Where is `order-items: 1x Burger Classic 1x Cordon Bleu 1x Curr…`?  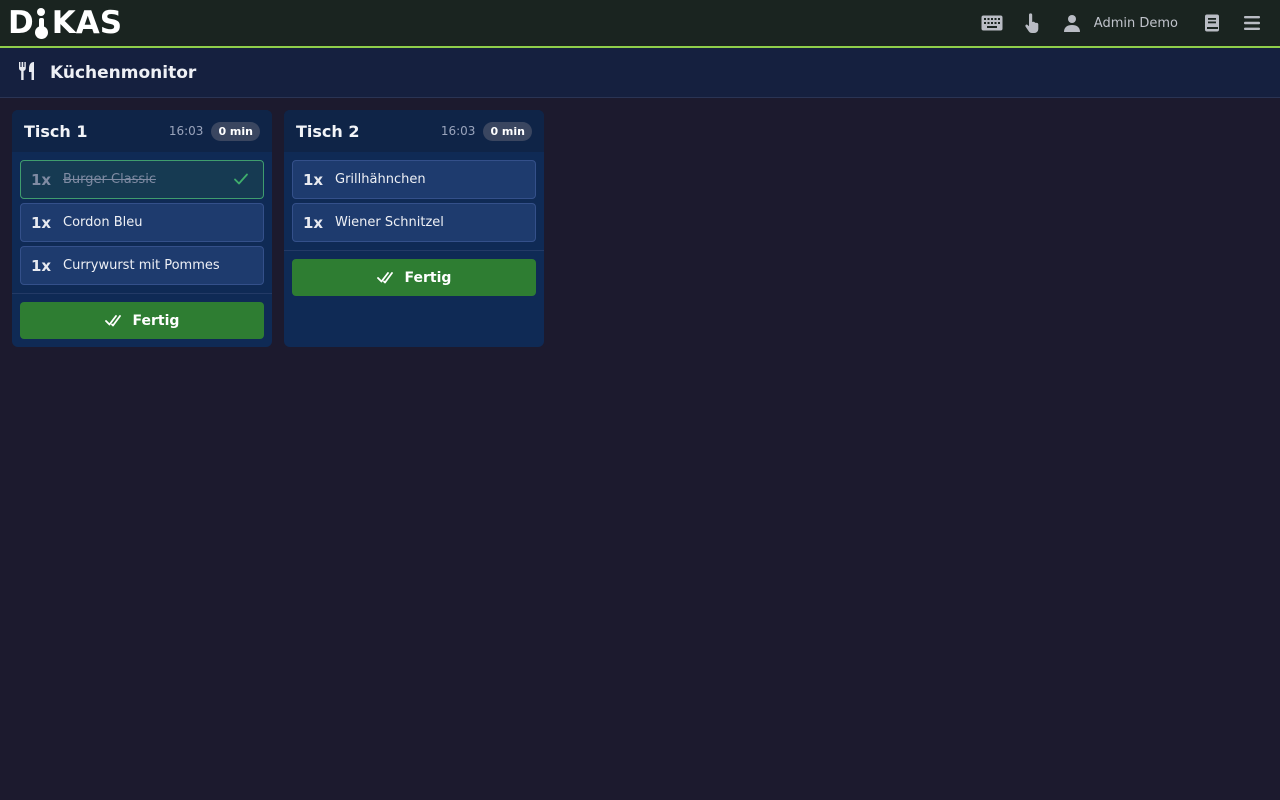 order-items: 1x Burger Classic 1x Cordon Bleu 1x Curr… is located at coordinates (142, 223).